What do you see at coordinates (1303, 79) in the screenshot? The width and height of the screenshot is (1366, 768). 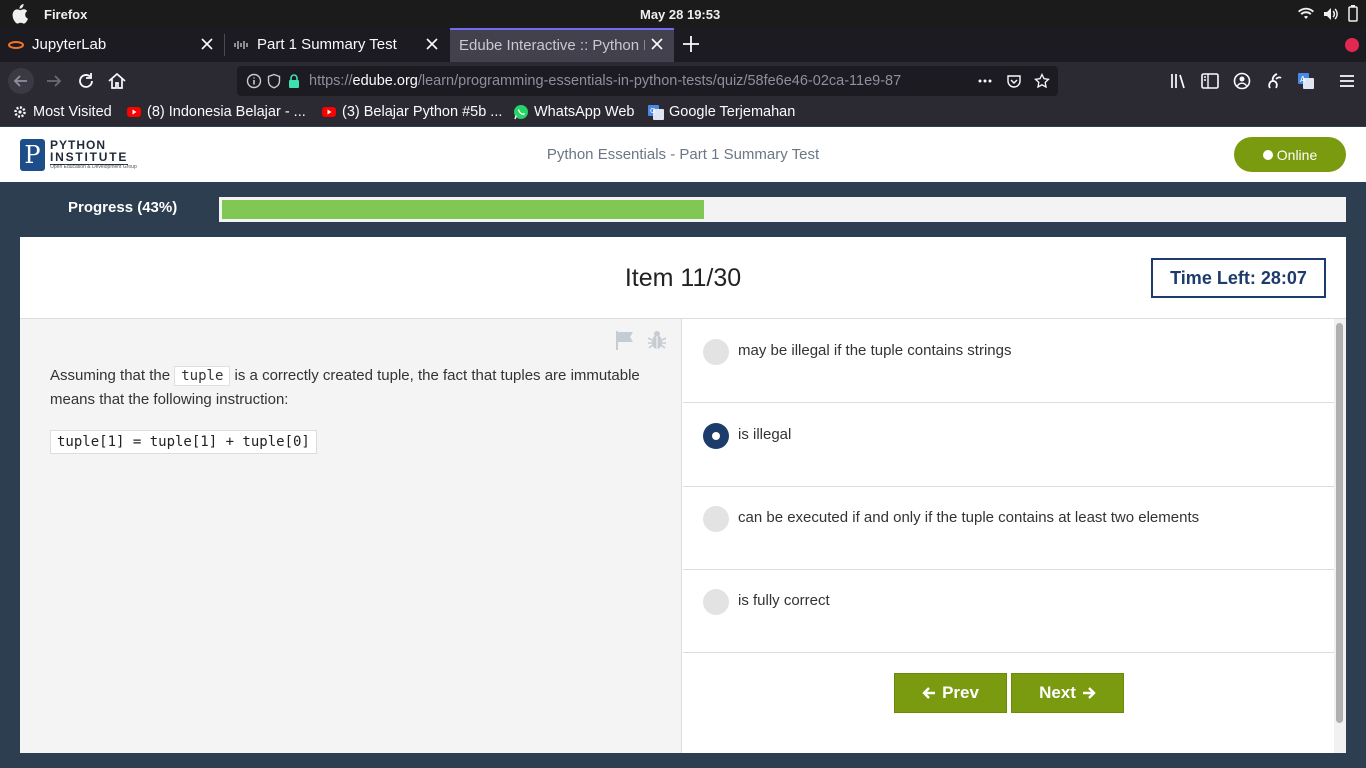 I see `svg-text: A` at bounding box center [1303, 79].